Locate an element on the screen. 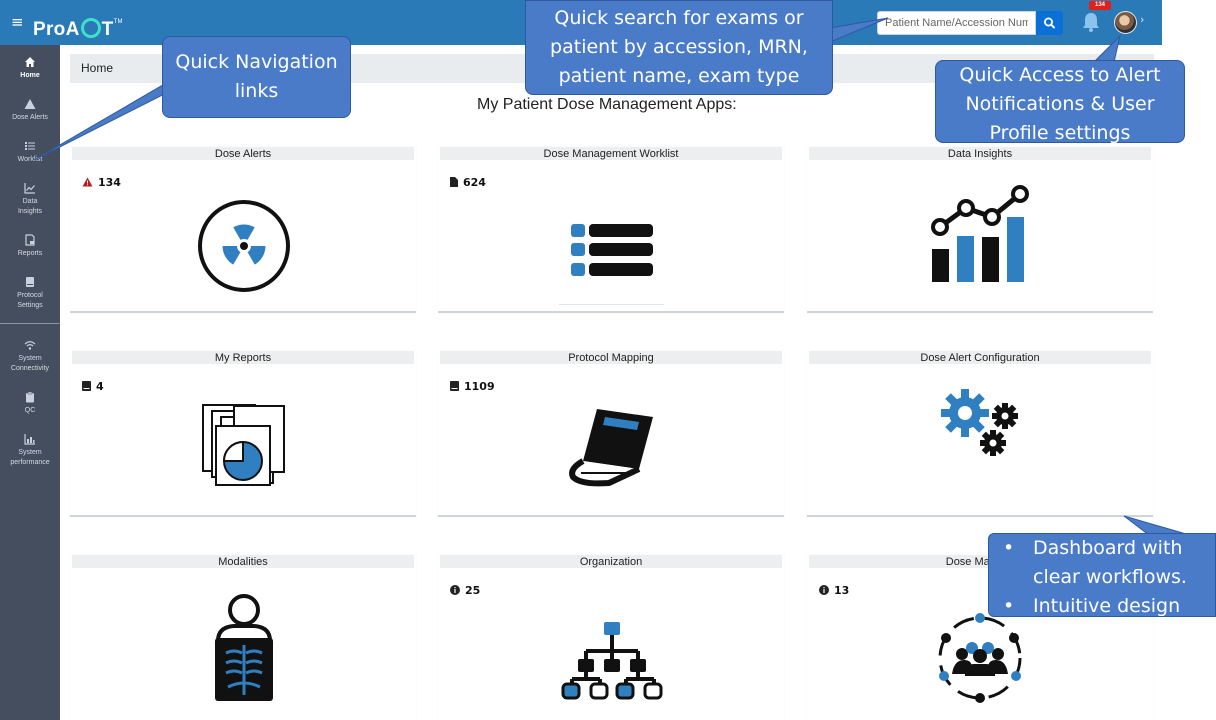 This screenshot has height=720, width=1216. xray-patient-icon is located at coordinates (244, 647).